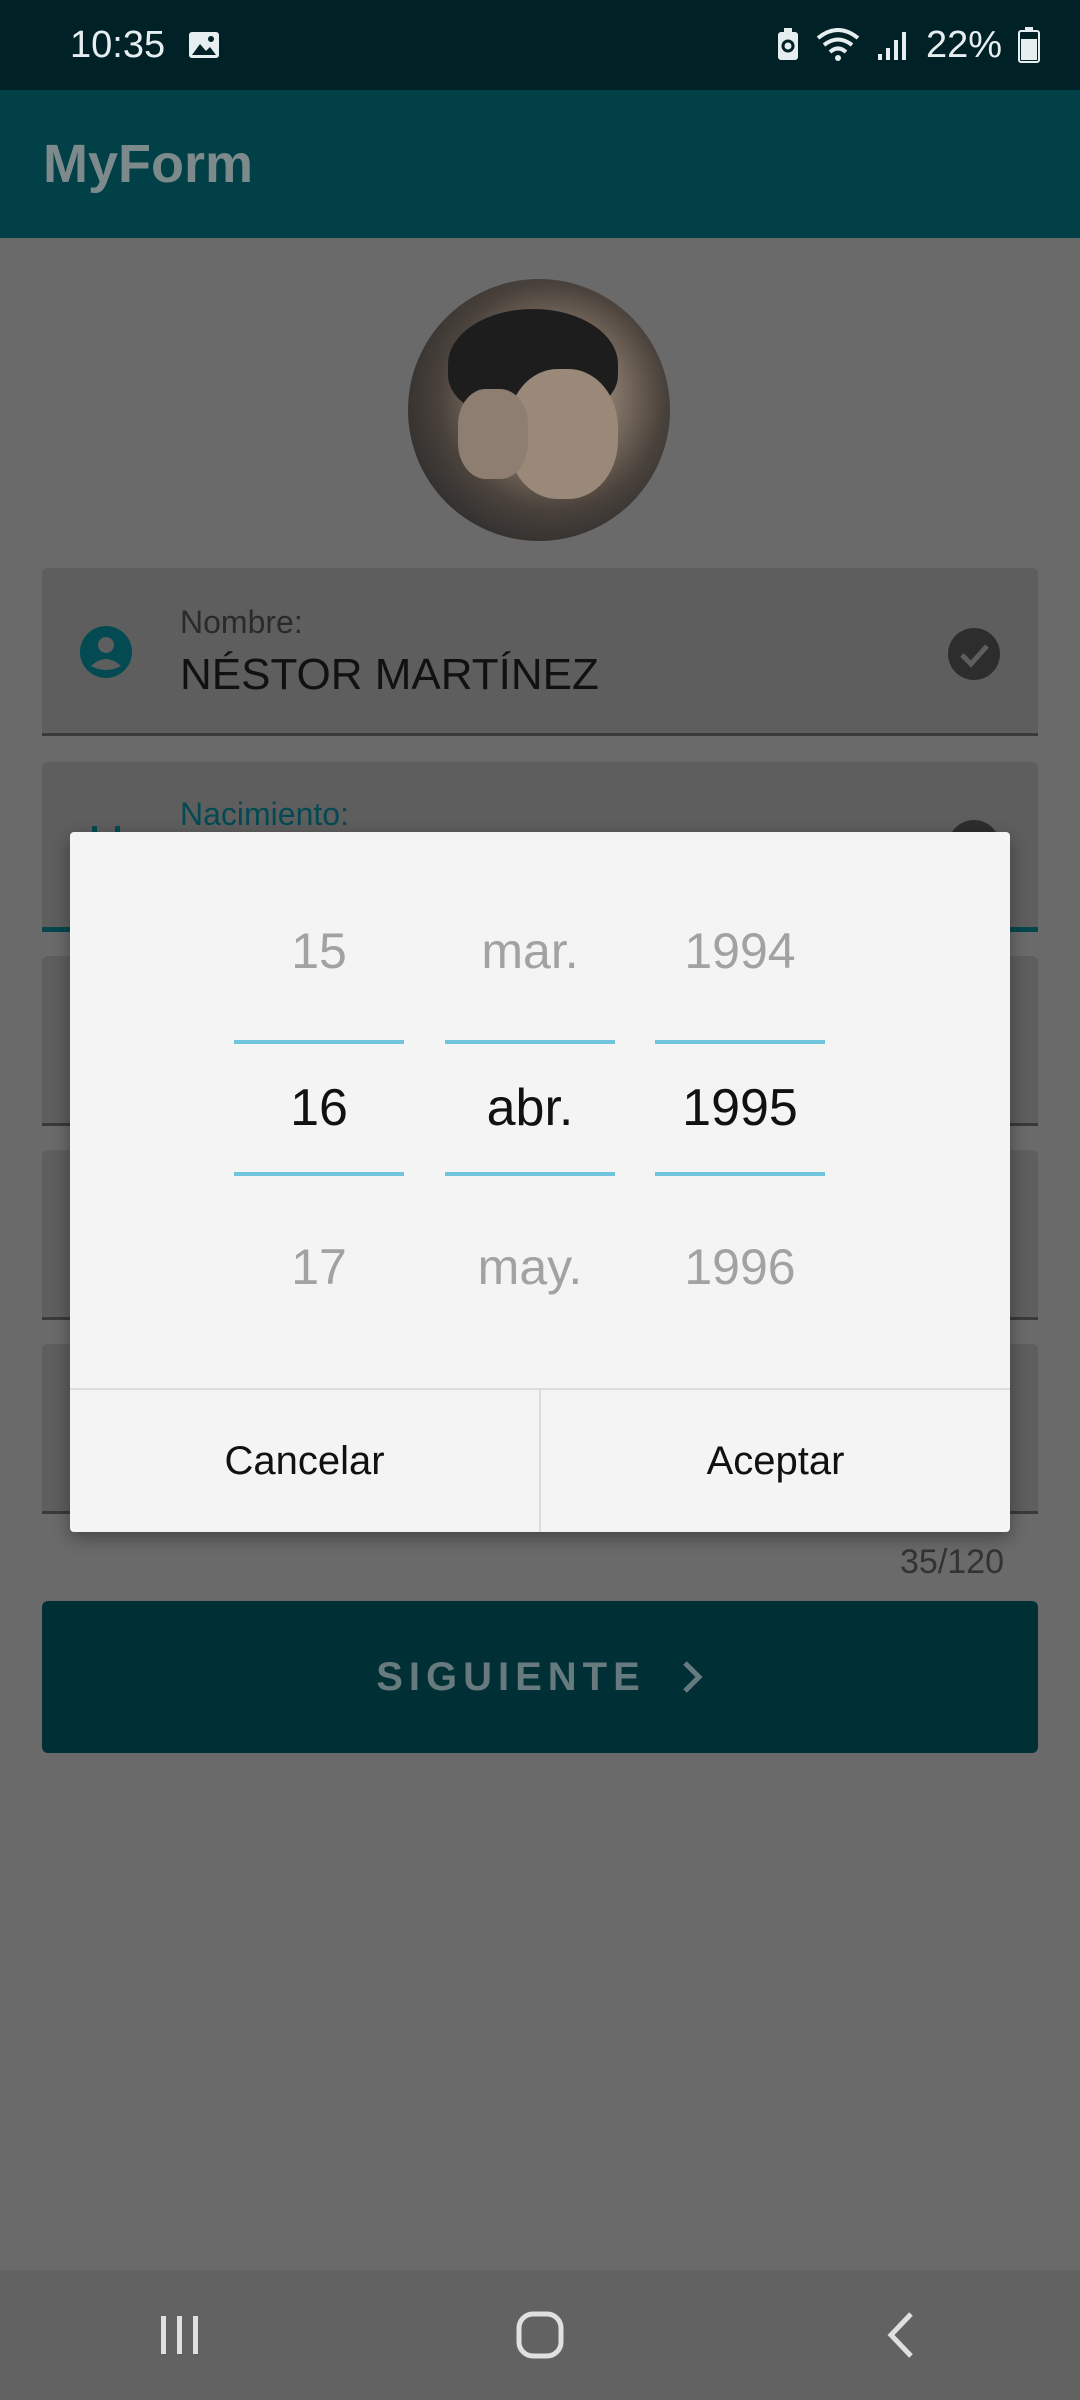  Describe the element at coordinates (530, 951) in the screenshot. I see `month-prev: mar.` at that location.